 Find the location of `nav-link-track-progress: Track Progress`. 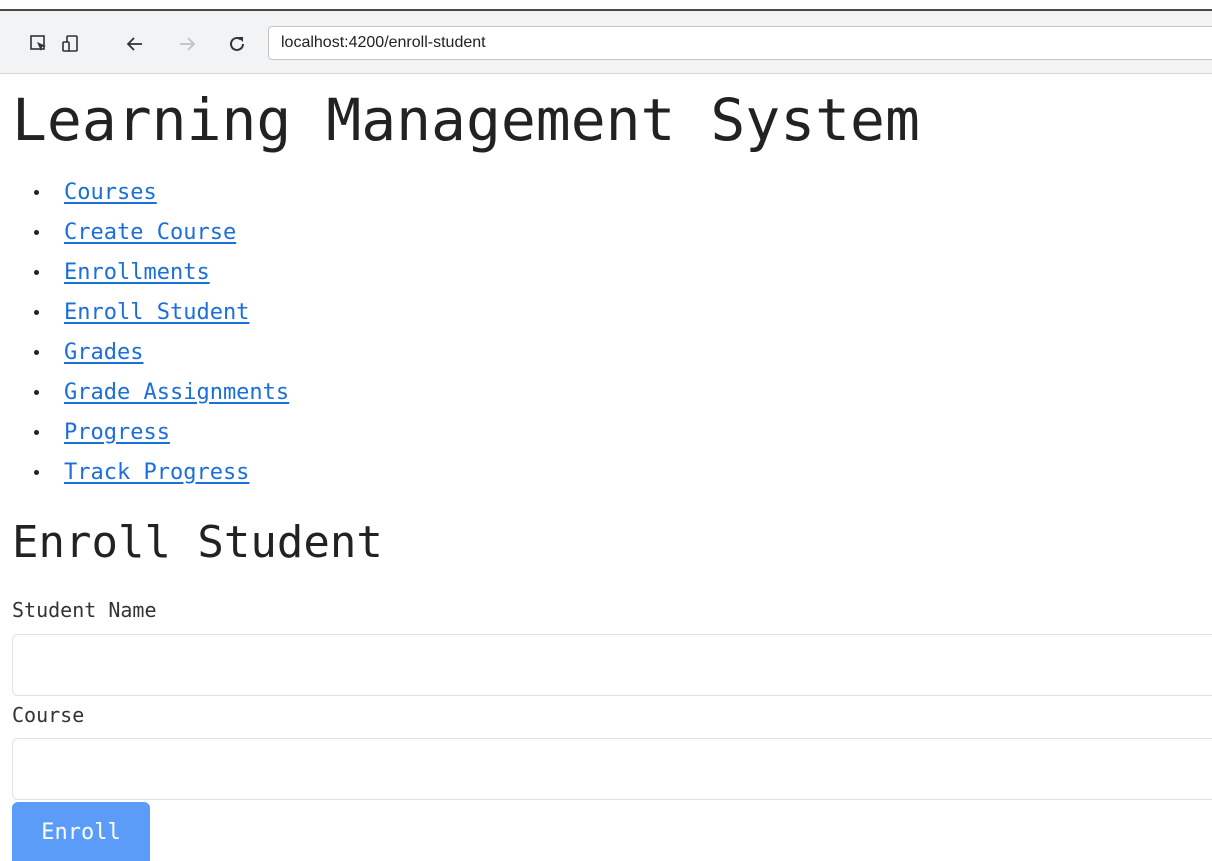

nav-link-track-progress: Track Progress is located at coordinates (156, 472).